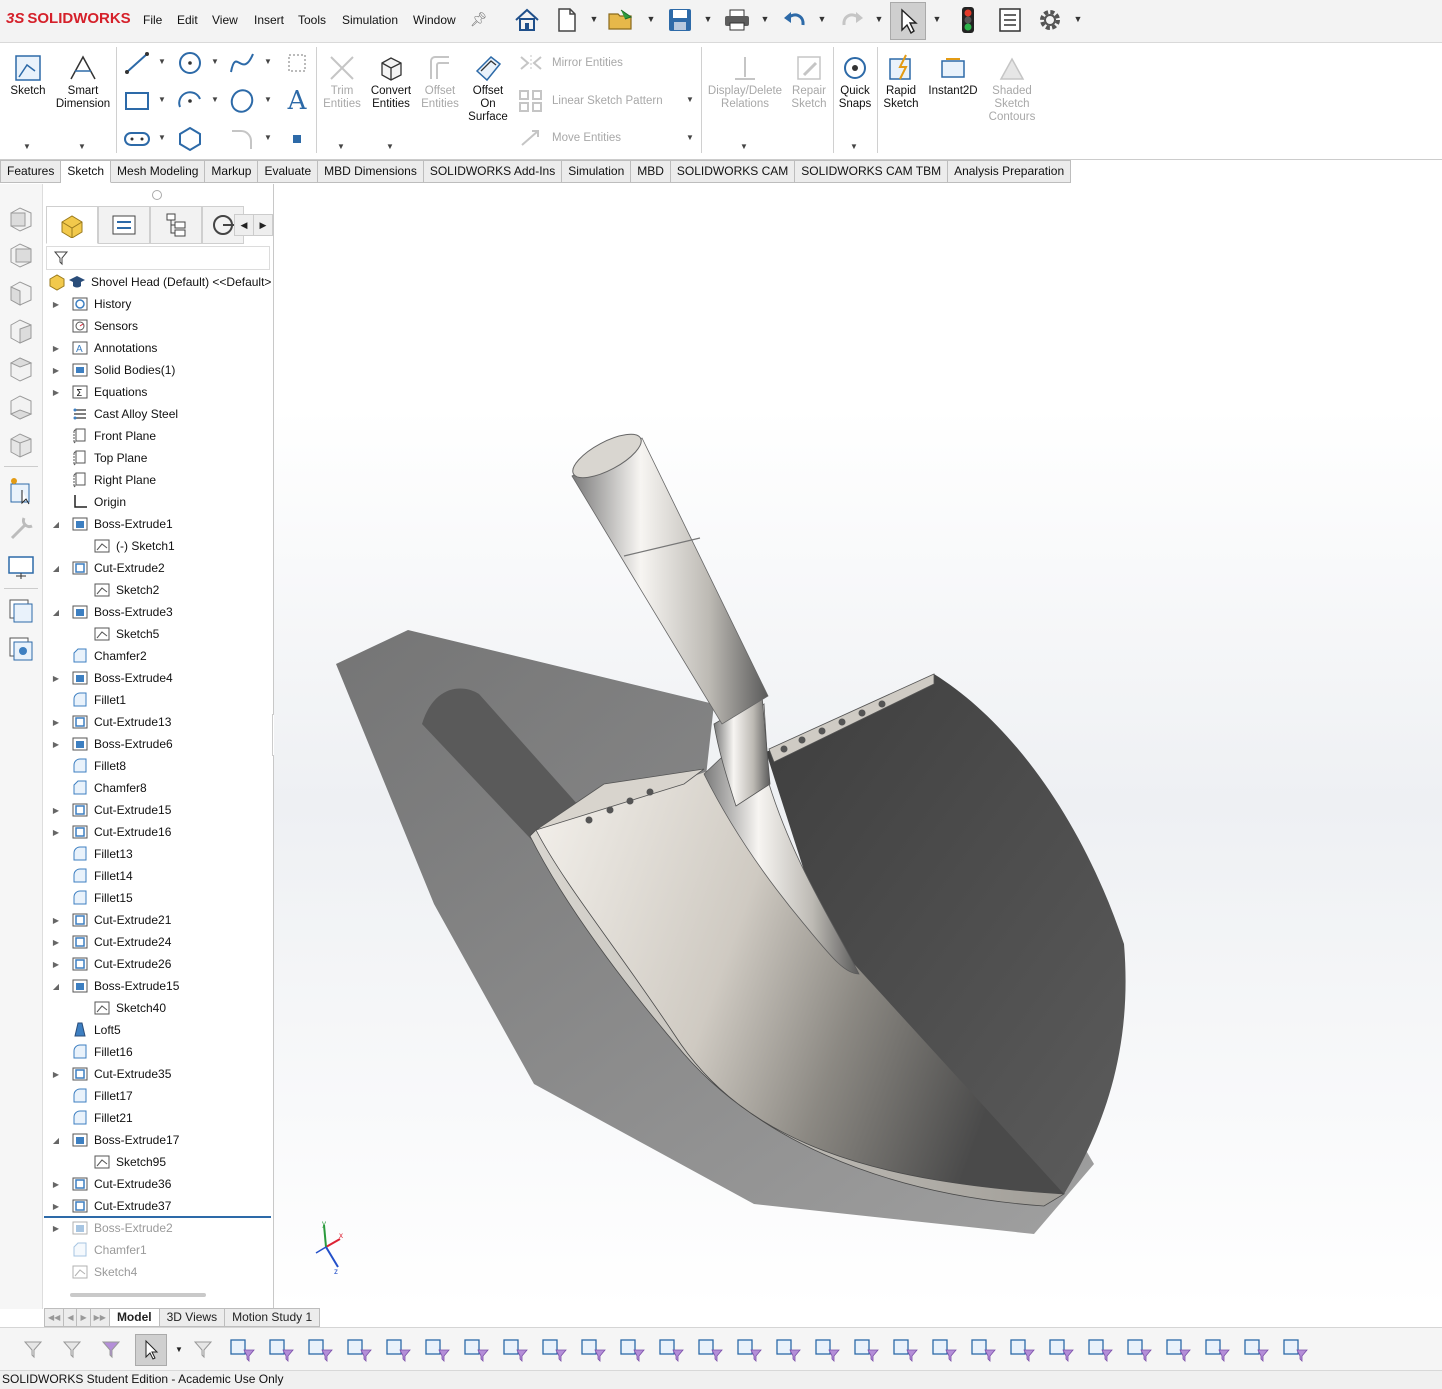 This screenshot has width=1442, height=1389. I want to click on filter-planes-icon, so click(437, 1349).